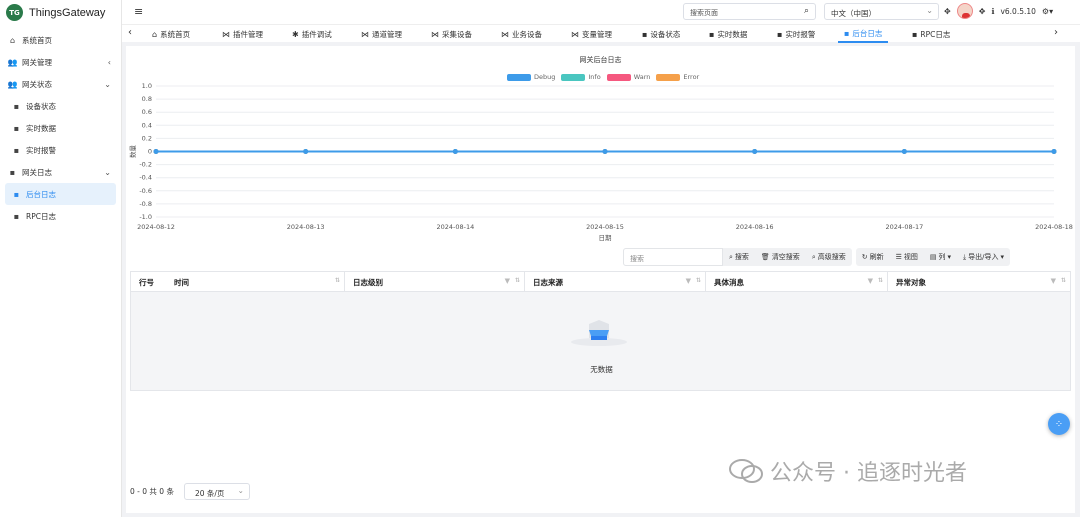 The image size is (1080, 517). I want to click on search-plus-icon: ⌕, so click(813, 256).